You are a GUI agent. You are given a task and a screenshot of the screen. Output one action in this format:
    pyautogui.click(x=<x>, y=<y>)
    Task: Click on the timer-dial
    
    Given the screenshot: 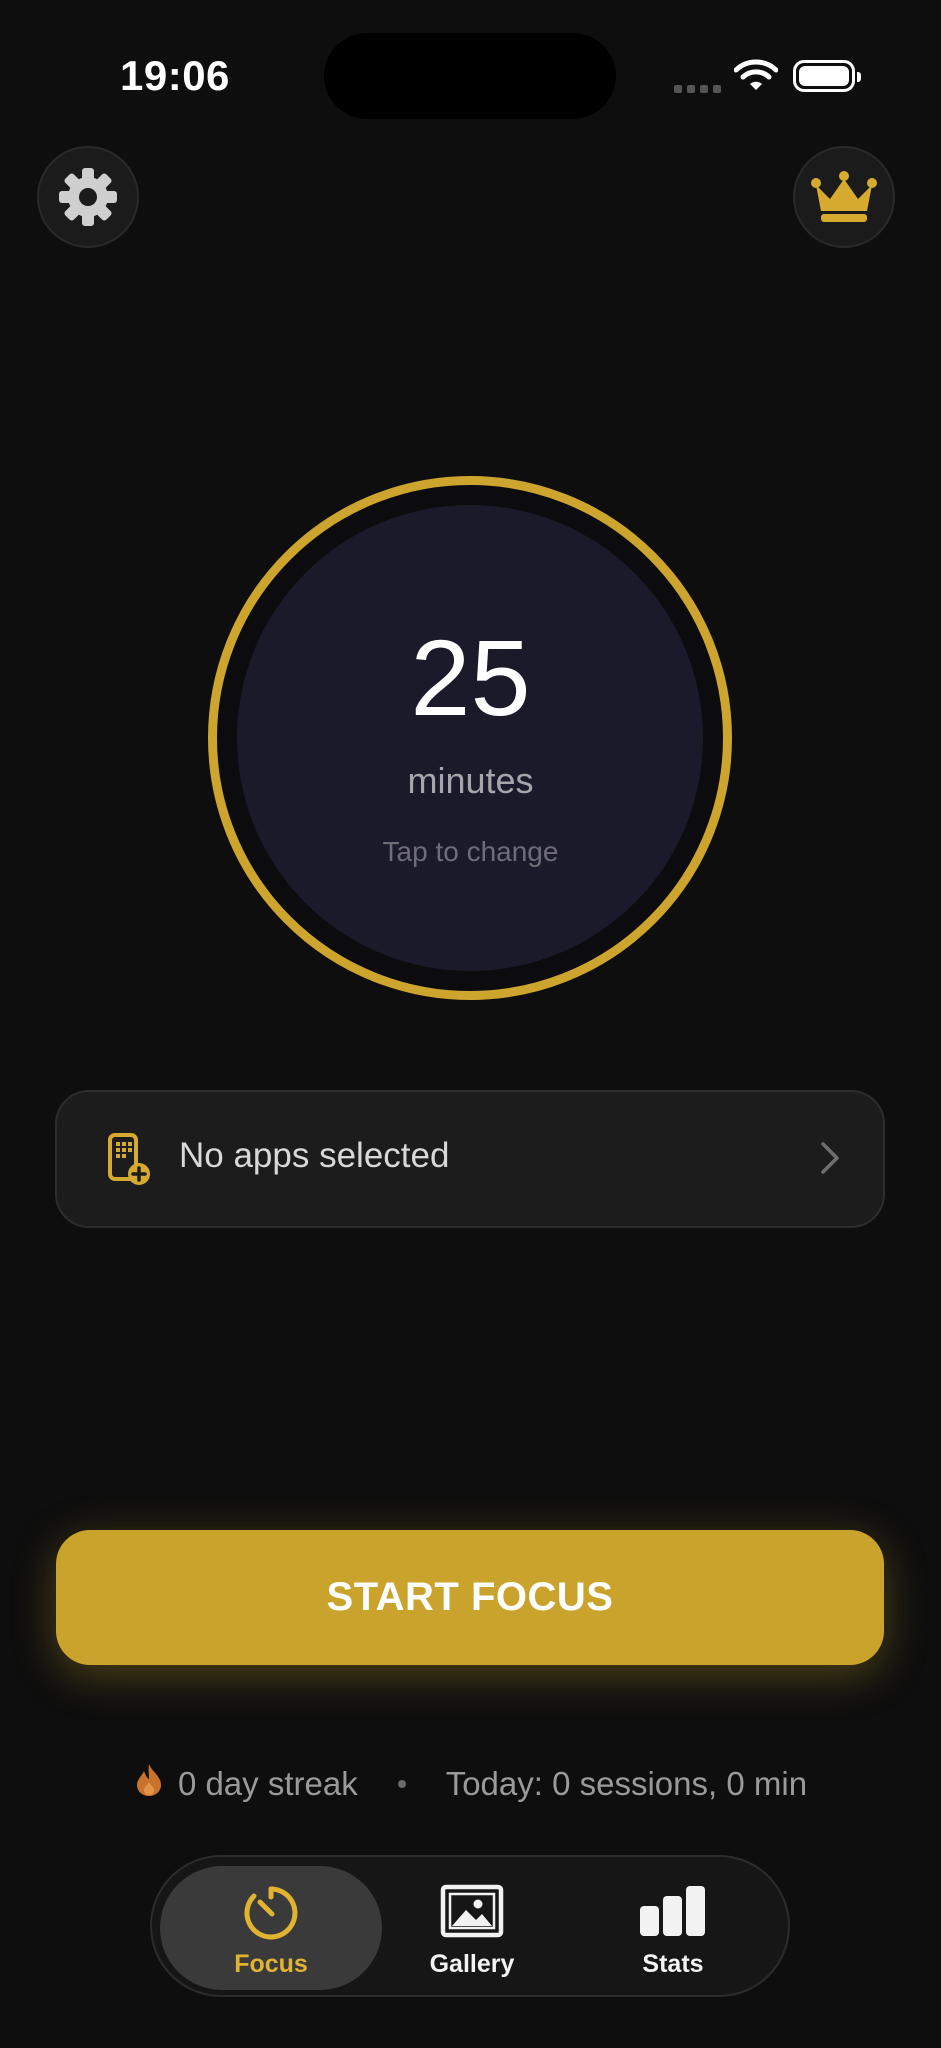 What is the action you would take?
    pyautogui.click(x=470, y=738)
    